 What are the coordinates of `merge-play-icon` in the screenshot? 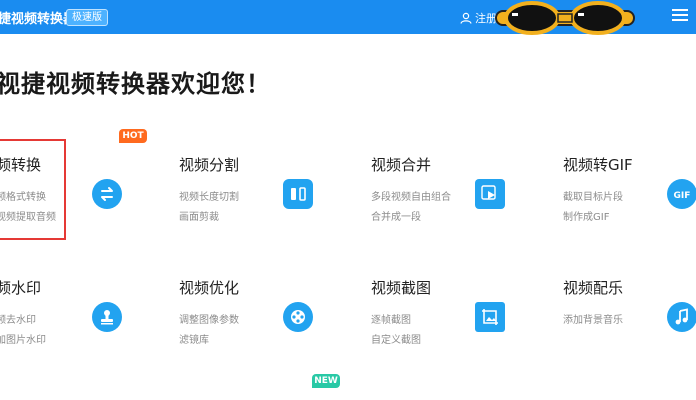 It's located at (490, 194).